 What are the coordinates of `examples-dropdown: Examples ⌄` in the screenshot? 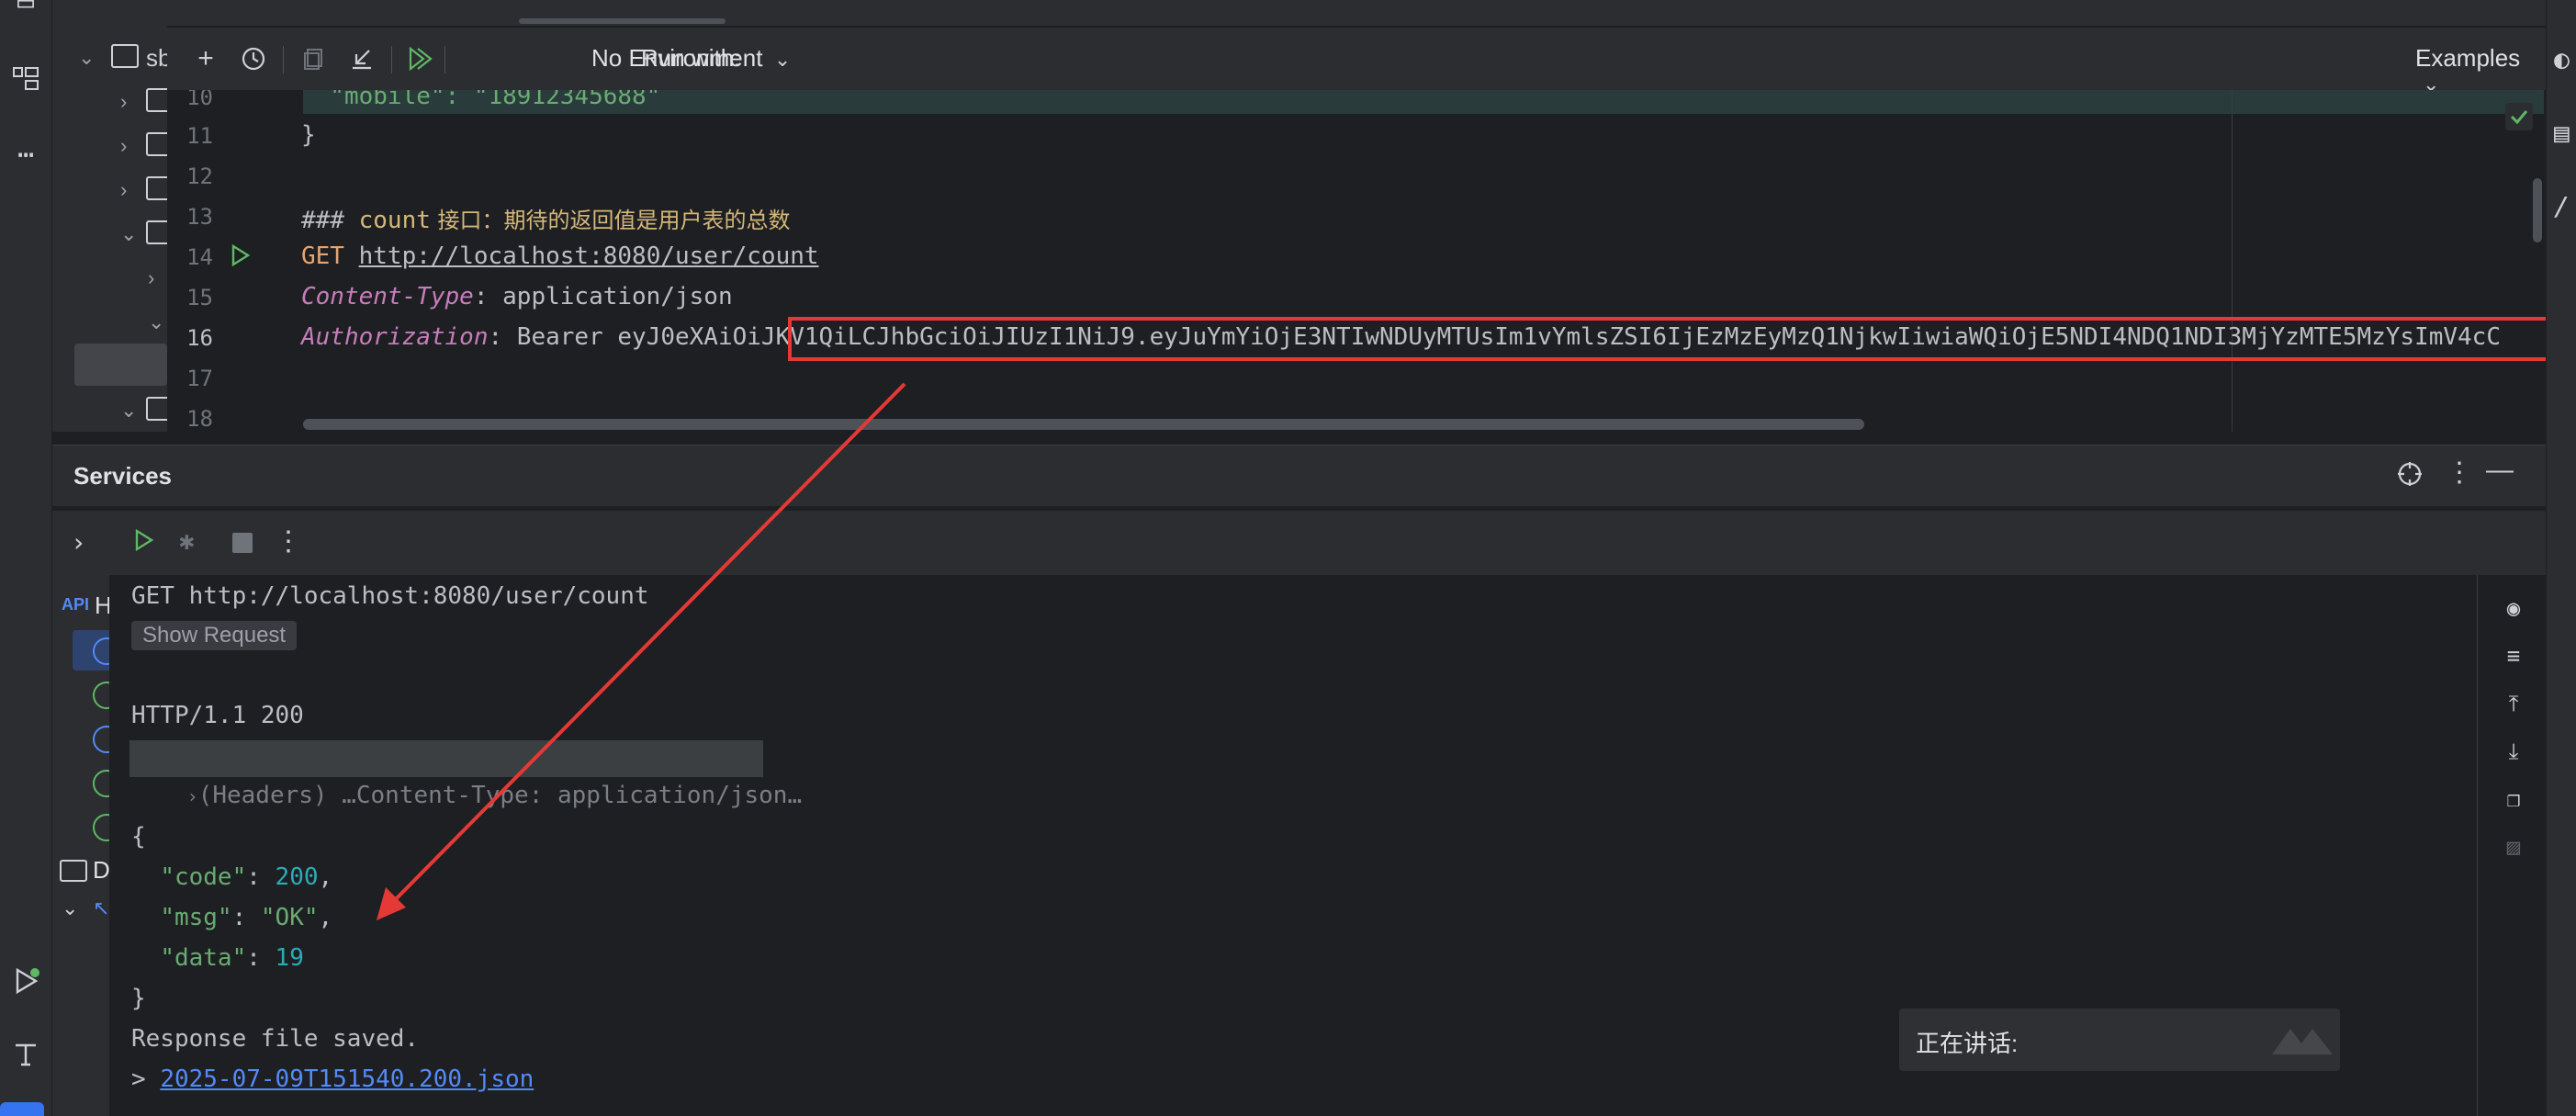 It's located at (2480, 70).